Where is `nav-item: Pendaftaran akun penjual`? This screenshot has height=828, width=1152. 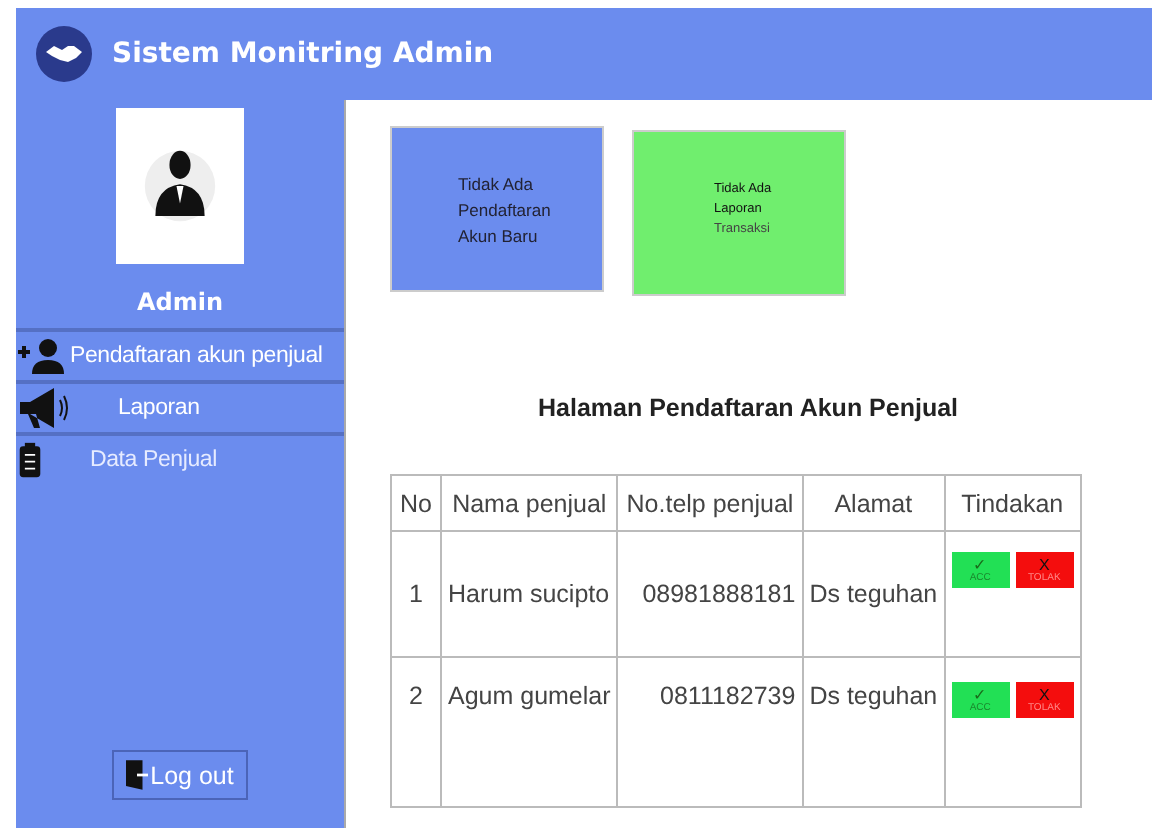 nav-item: Pendaftaran akun penjual is located at coordinates (180, 354).